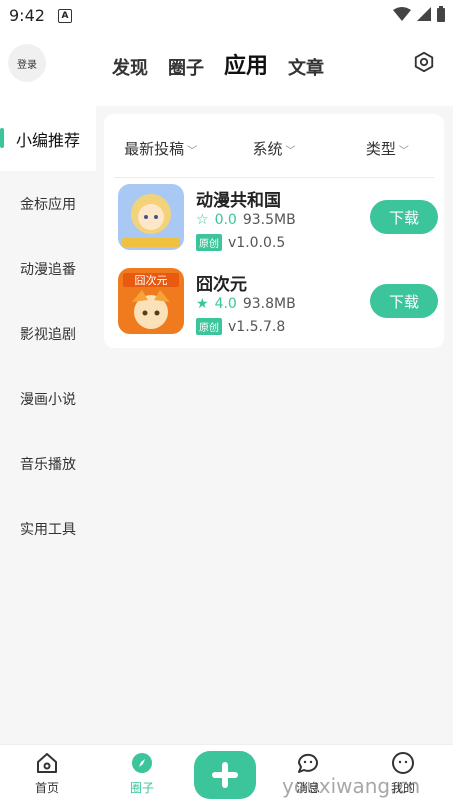 Image resolution: width=453 pixels, height=806 pixels. Describe the element at coordinates (246, 64) in the screenshot. I see `tab-apps: 应用` at that location.